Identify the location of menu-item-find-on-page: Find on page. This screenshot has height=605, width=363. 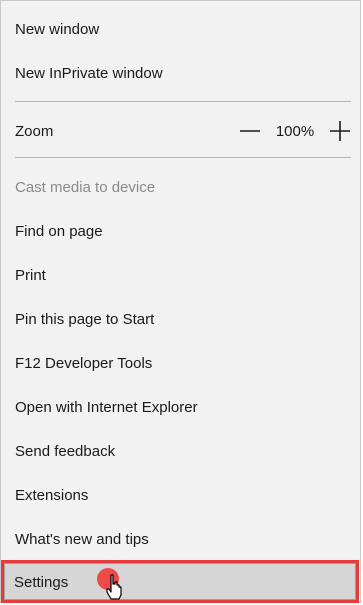
(181, 231).